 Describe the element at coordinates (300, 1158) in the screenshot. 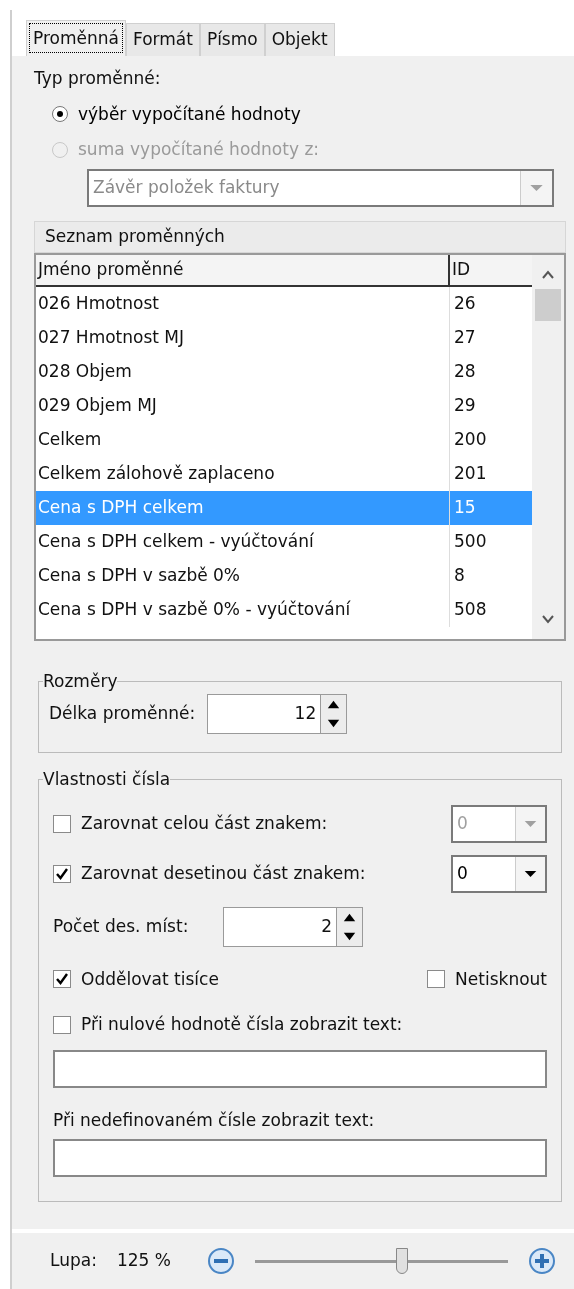

I see `undefined-text-field` at that location.